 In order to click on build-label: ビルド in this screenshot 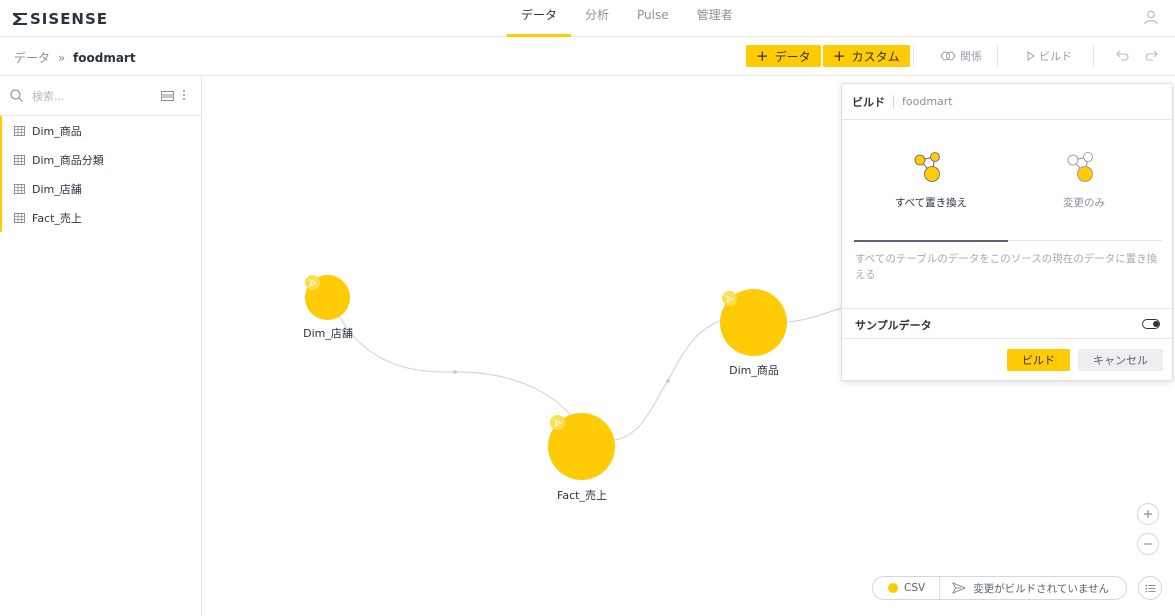, I will do `click(1055, 56)`.